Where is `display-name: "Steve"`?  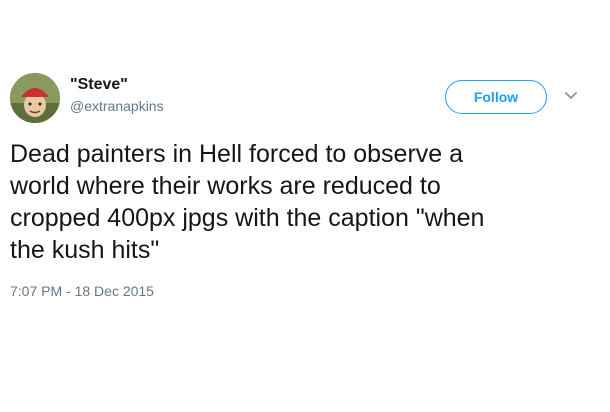
display-name: "Steve" is located at coordinates (99, 85).